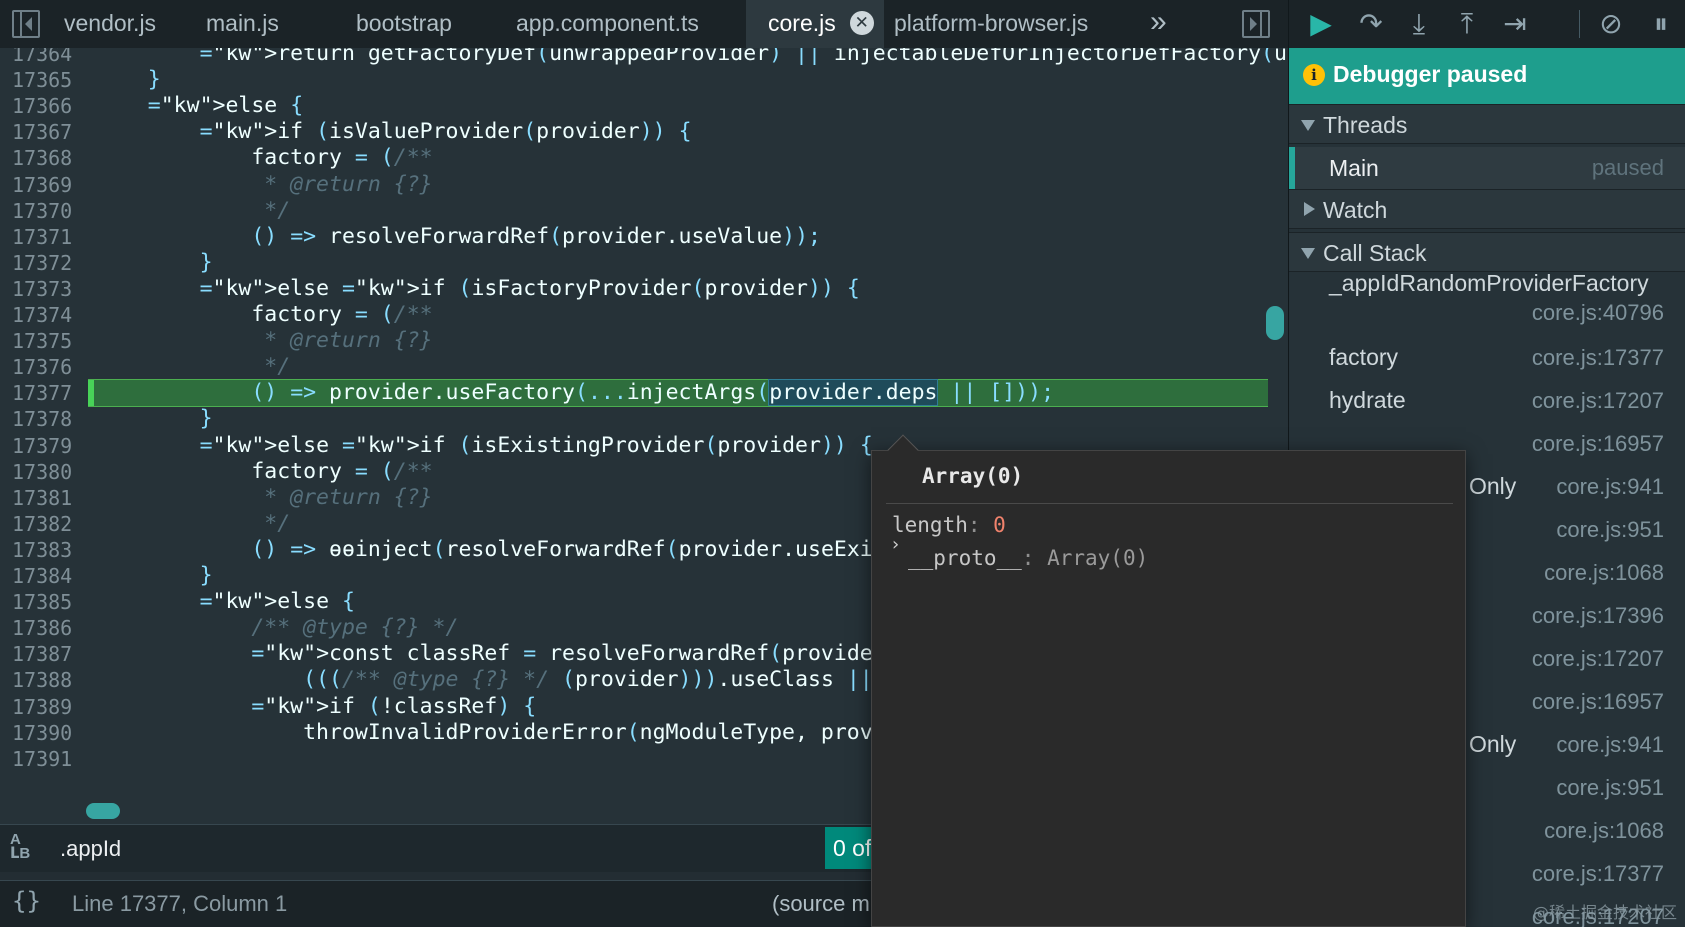 Image resolution: width=1685 pixels, height=927 pixels. I want to click on line-number: 17365, so click(48, 80).